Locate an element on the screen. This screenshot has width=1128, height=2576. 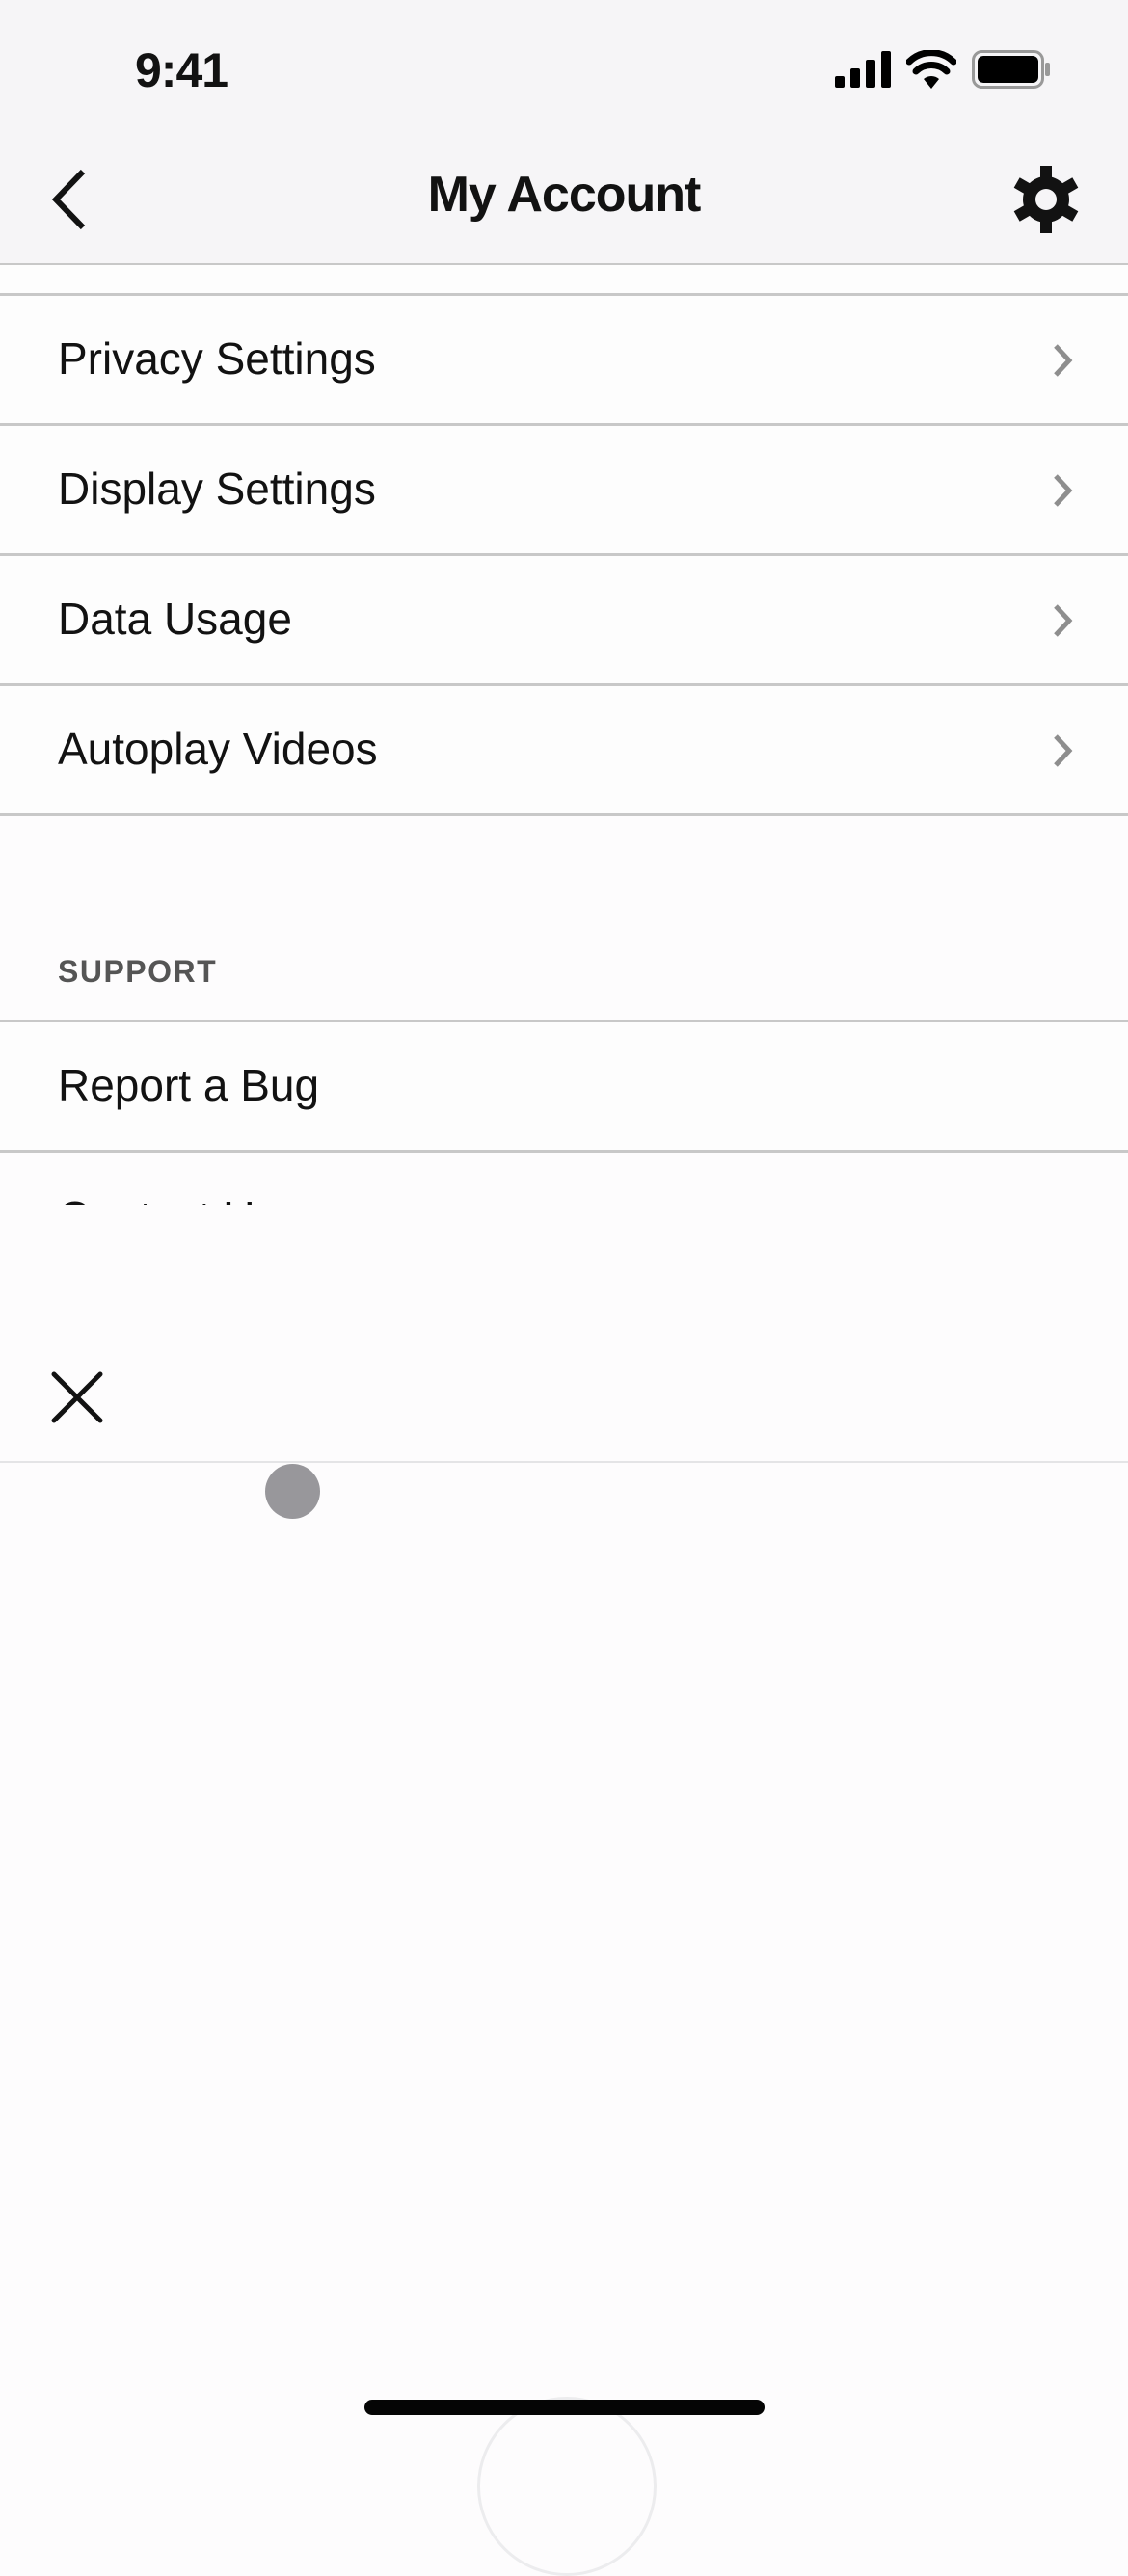
status-icons is located at coordinates (943, 69).